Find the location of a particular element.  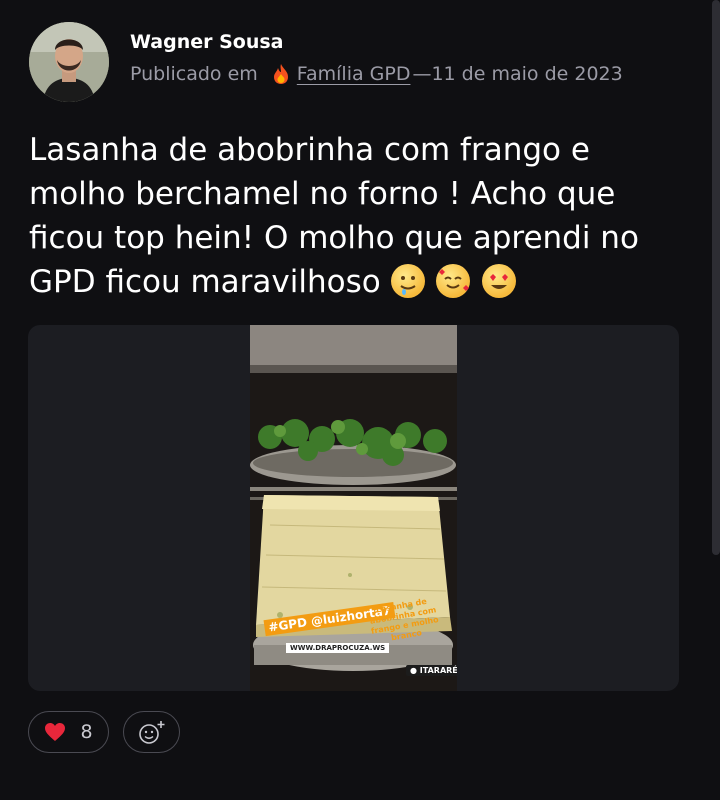

community-link: Família GPD is located at coordinates (341, 74).